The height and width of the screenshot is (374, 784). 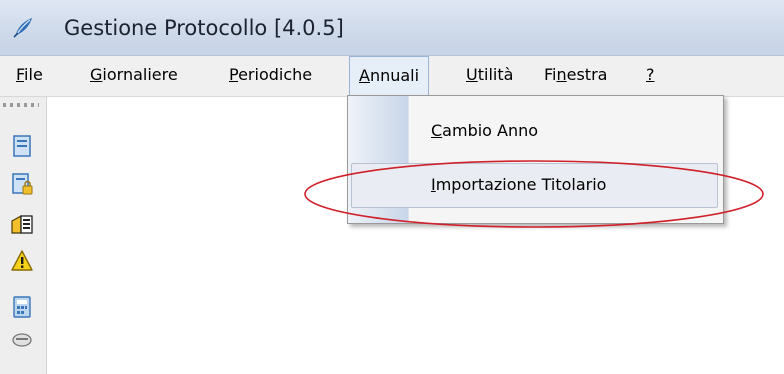 I want to click on menu-periodiche: Periodiche, so click(x=270, y=76).